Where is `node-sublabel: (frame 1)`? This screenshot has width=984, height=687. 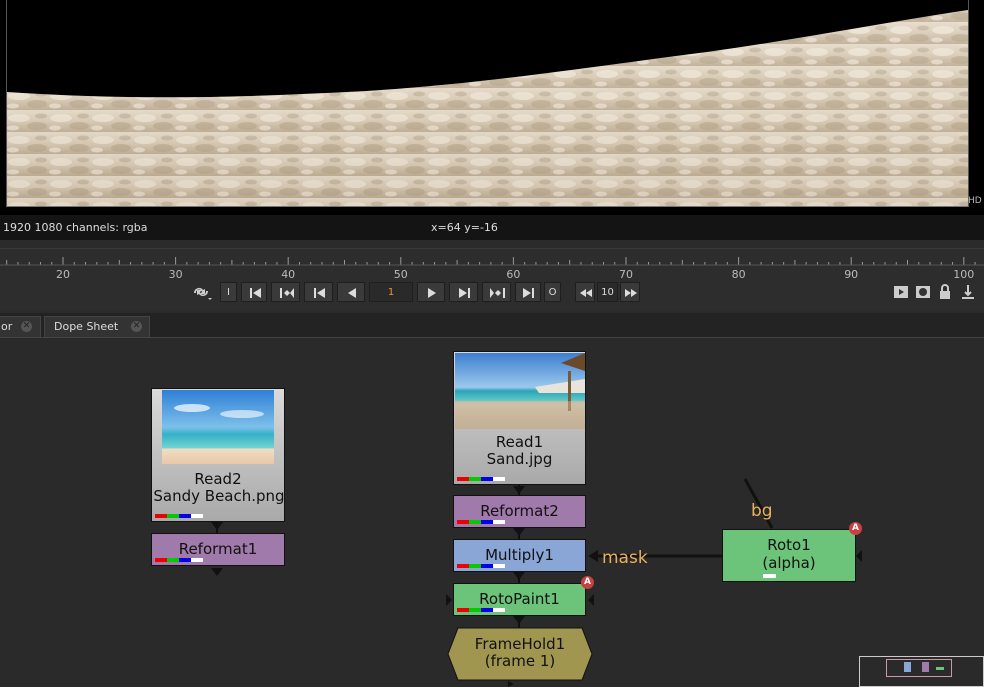 node-sublabel: (frame 1) is located at coordinates (520, 661).